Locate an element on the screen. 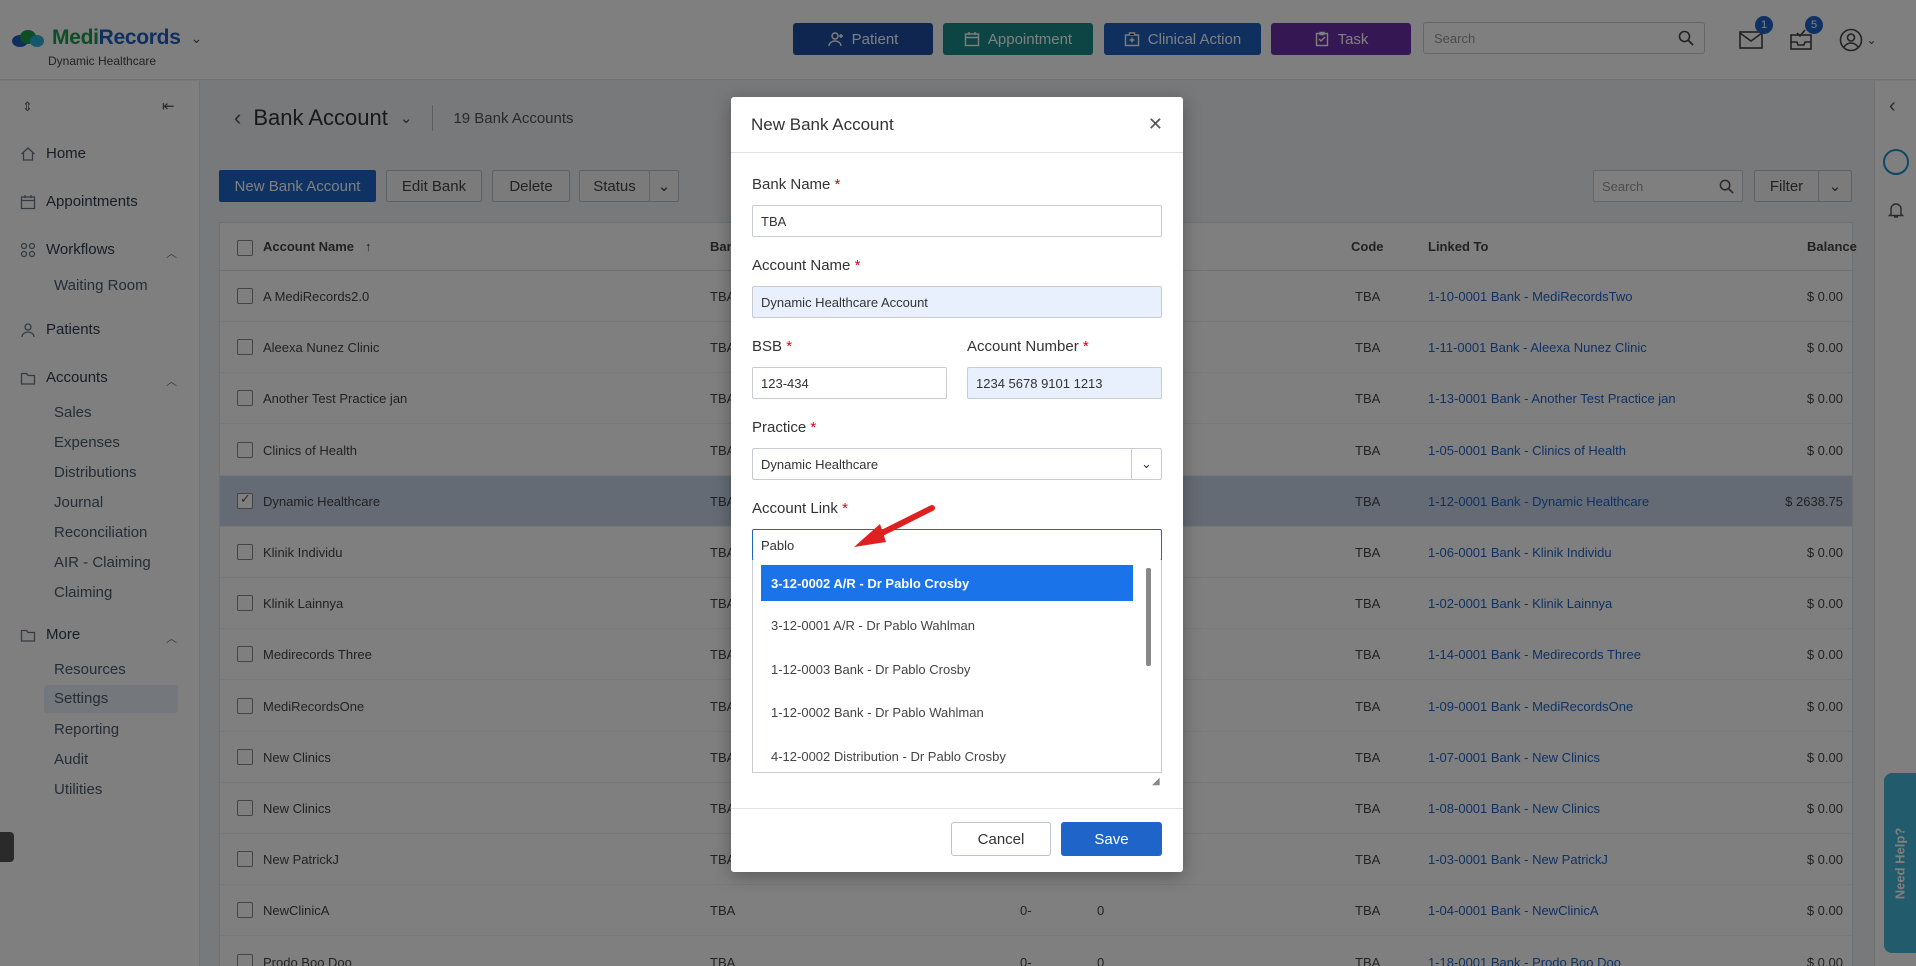 Image resolution: width=1916 pixels, height=966 pixels. dropdown-option: 3-12-0002 A/R - Dr Pablo Crosby is located at coordinates (947, 583).